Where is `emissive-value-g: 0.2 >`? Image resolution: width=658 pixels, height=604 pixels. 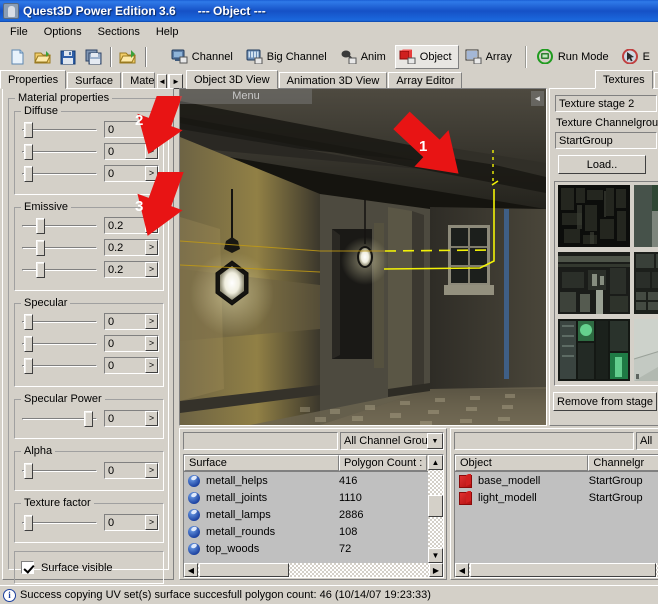
emissive-value-g: 0.2 > is located at coordinates (131, 247).